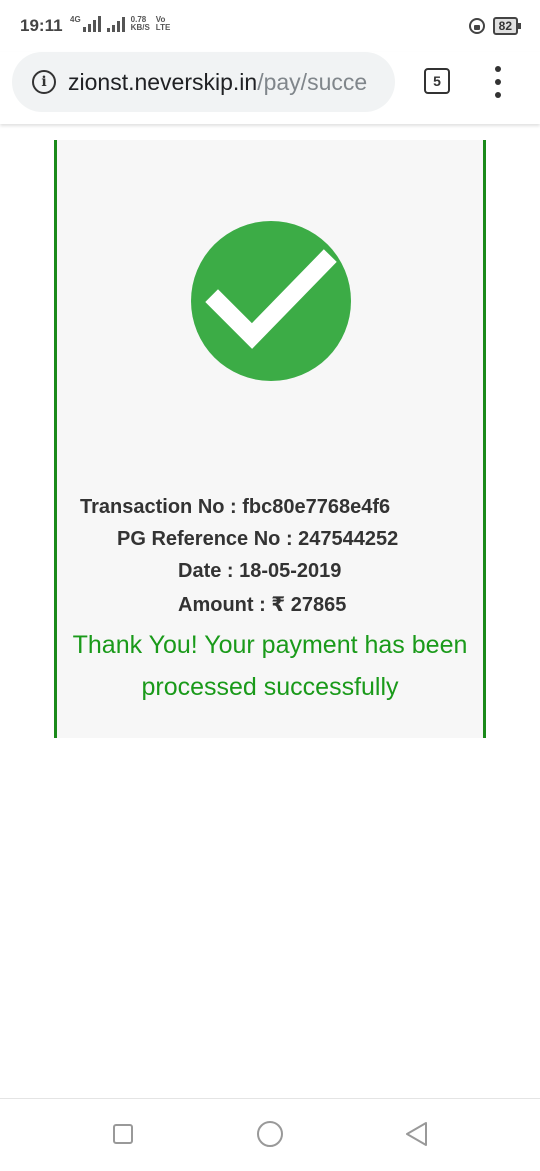  Describe the element at coordinates (312, 81) in the screenshot. I see `url-path: /pay/succe` at that location.